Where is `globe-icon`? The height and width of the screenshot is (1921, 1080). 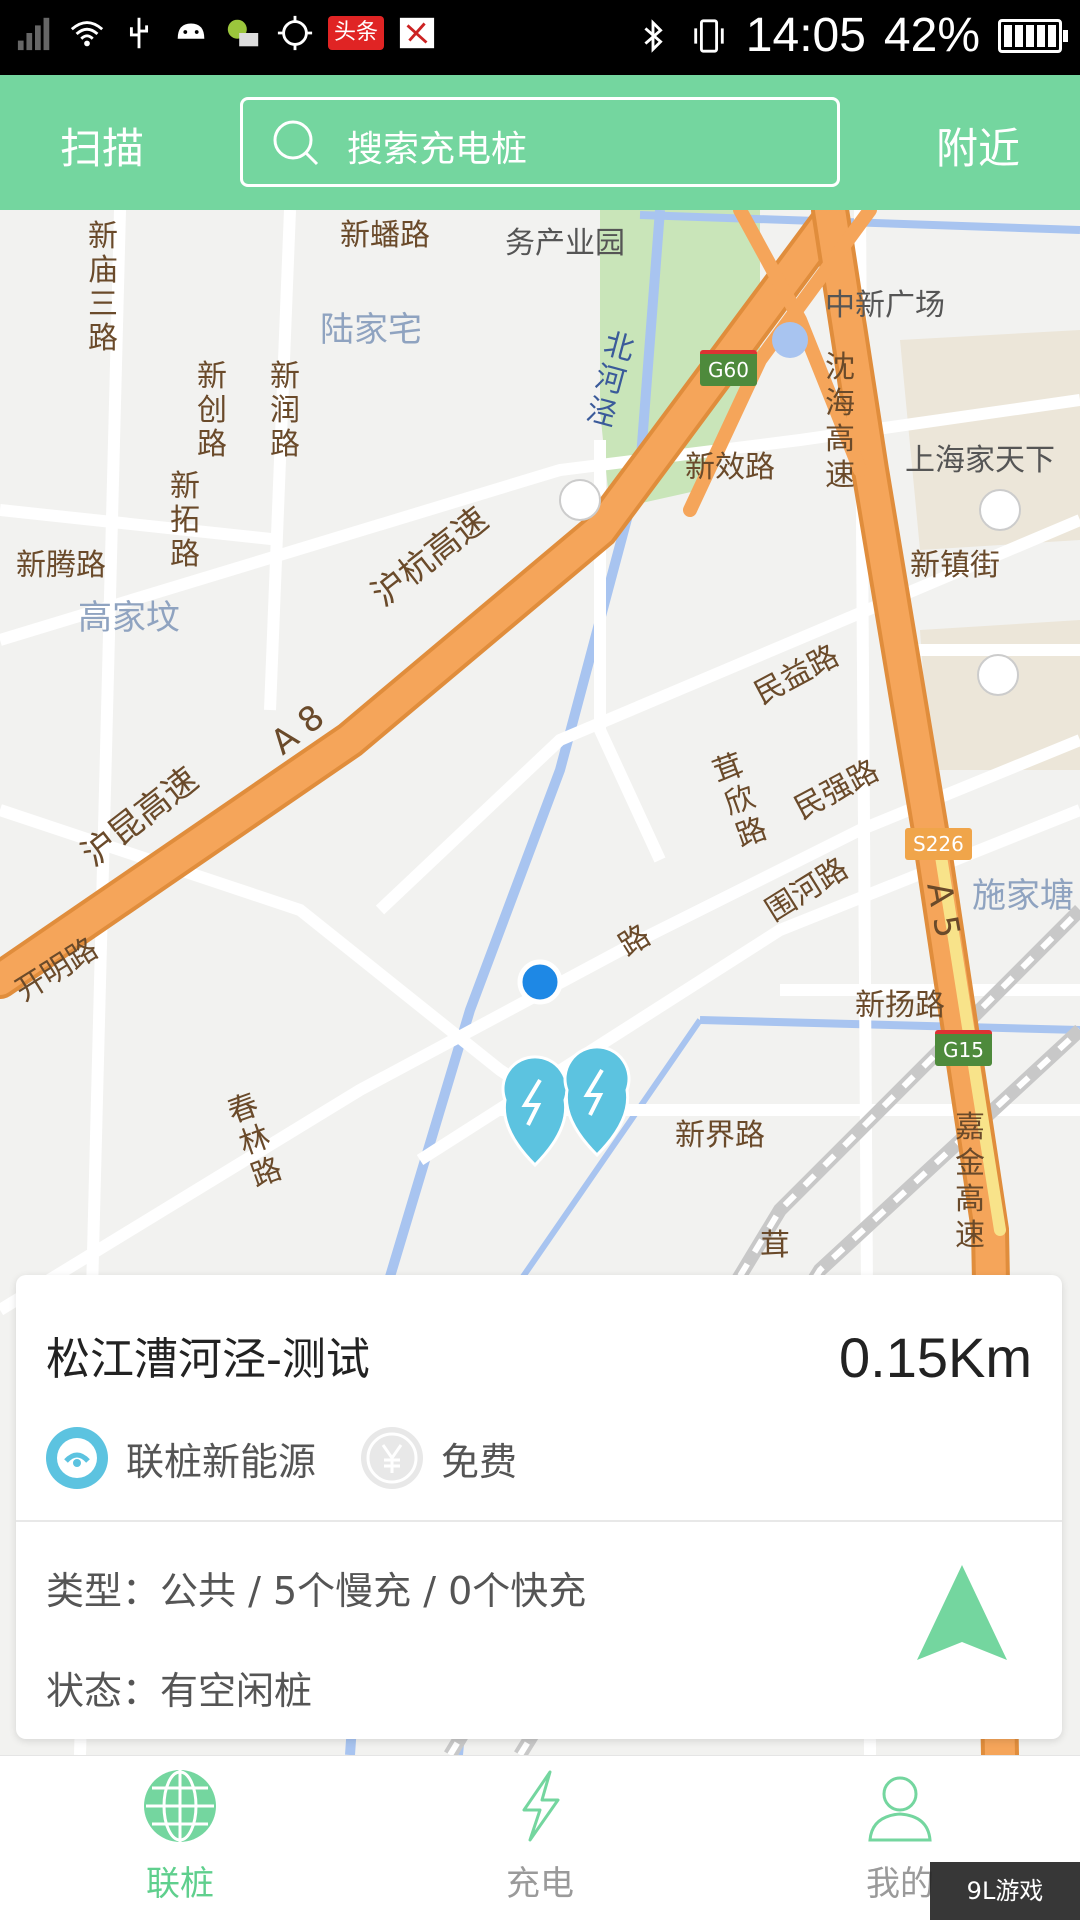 globe-icon is located at coordinates (180, 1806).